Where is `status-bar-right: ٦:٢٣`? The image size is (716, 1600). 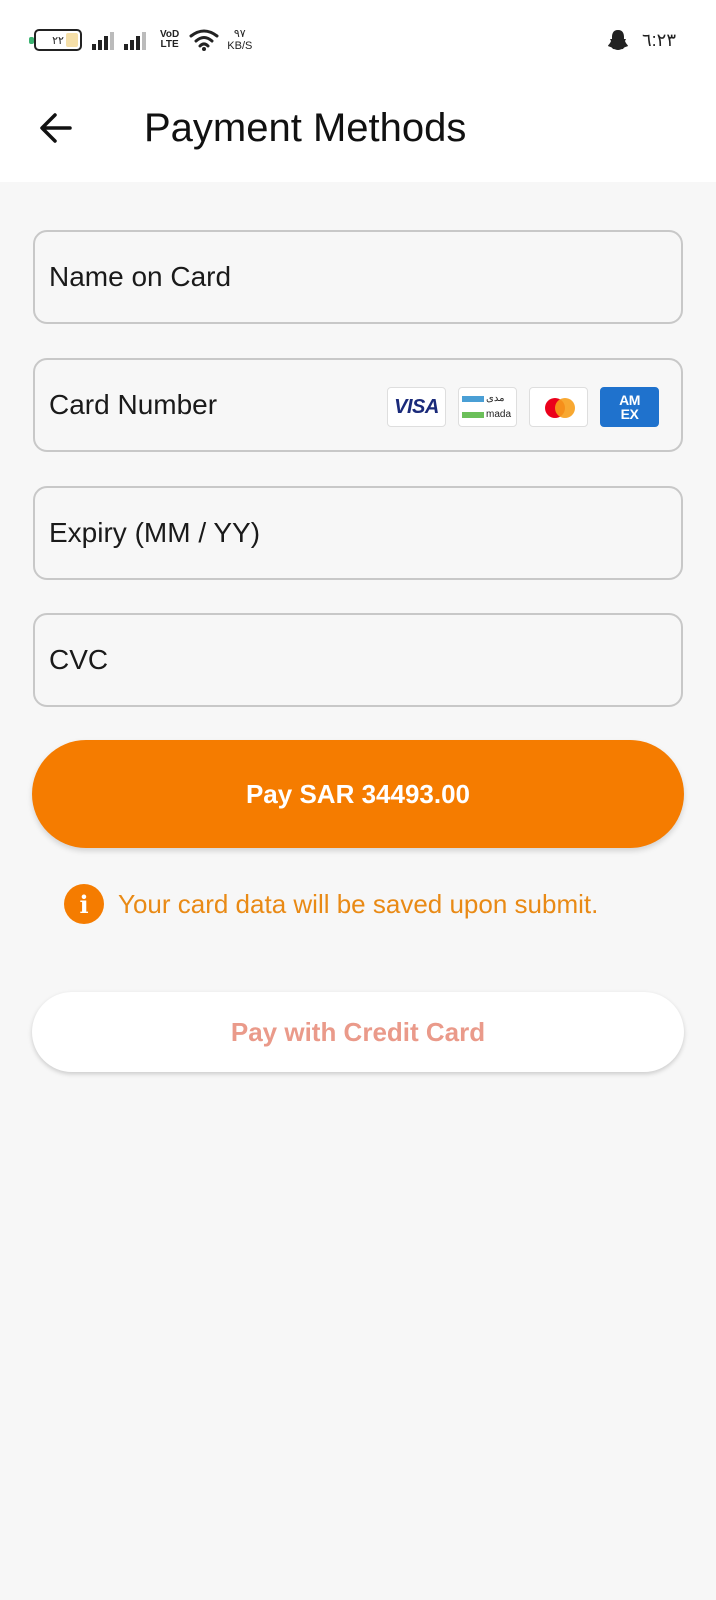
status-bar-right: ٦:٢٣ is located at coordinates (641, 40).